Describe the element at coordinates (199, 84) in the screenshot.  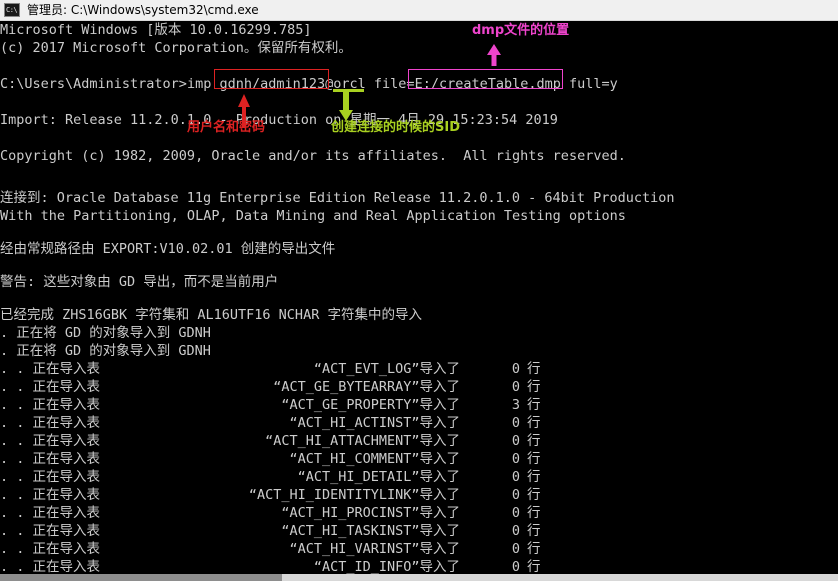
I see `command-program: imp` at that location.